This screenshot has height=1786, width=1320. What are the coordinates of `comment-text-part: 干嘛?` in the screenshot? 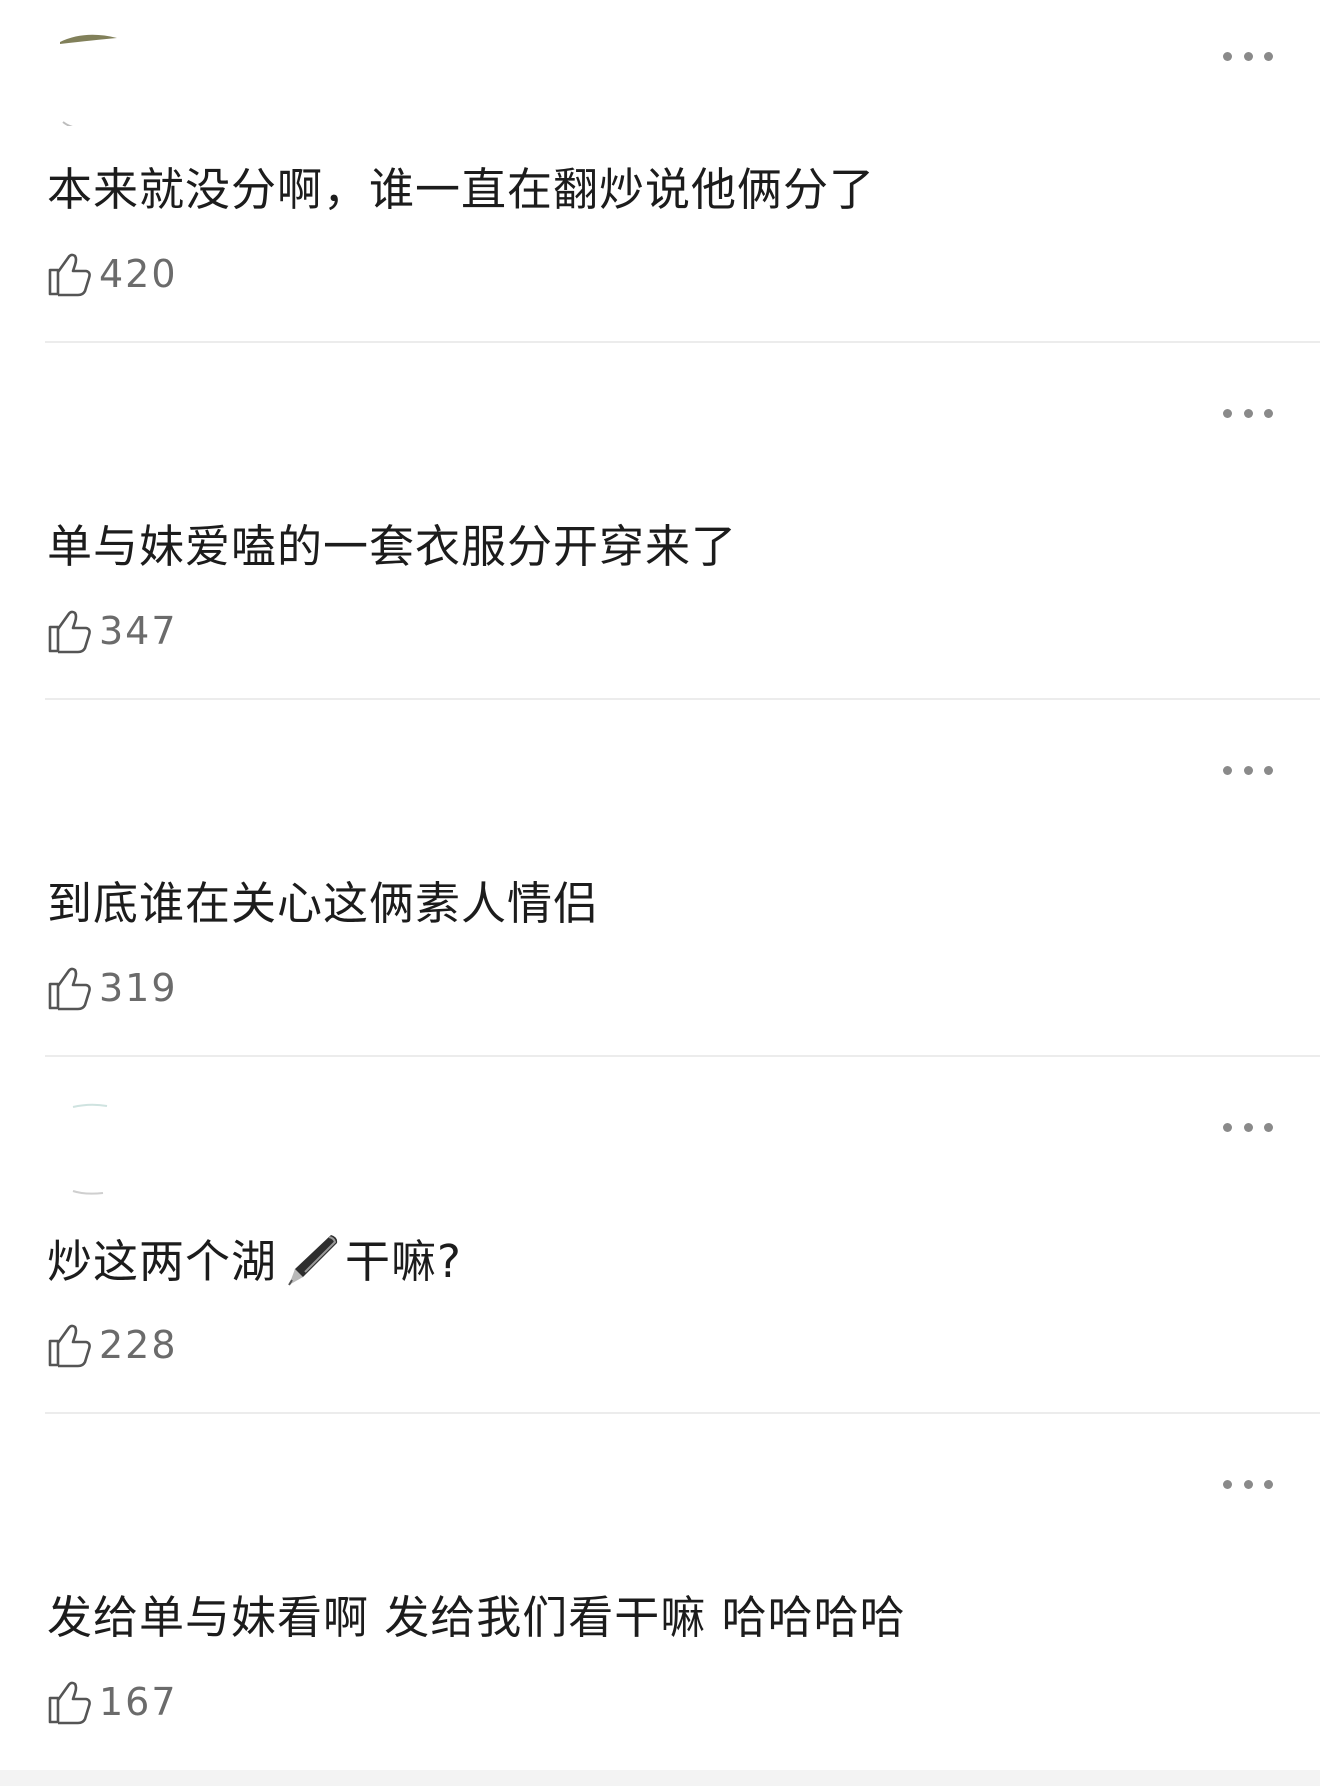 It's located at (403, 1261).